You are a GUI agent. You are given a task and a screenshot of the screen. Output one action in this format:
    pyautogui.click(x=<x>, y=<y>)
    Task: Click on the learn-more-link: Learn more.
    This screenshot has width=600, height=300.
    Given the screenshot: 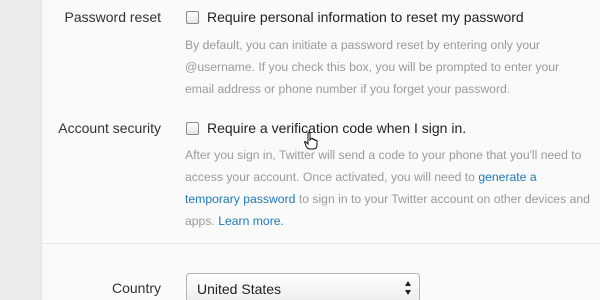 What is the action you would take?
    pyautogui.click(x=251, y=221)
    